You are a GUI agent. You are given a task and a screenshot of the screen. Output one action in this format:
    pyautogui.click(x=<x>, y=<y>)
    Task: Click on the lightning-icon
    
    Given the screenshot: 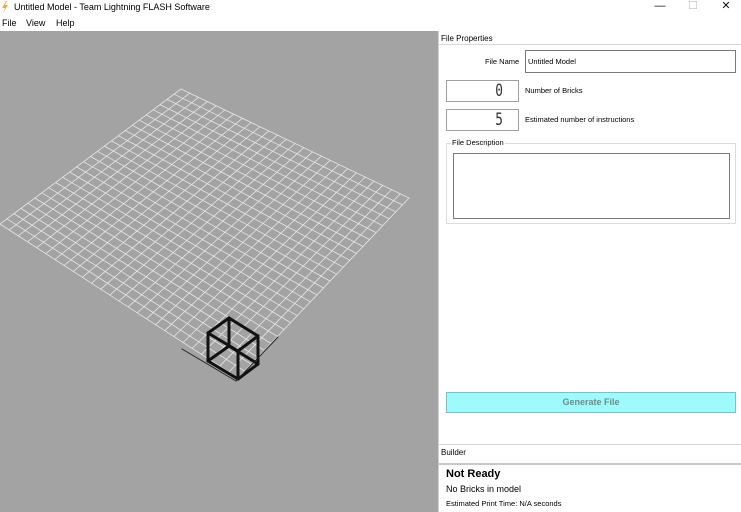 What is the action you would take?
    pyautogui.click(x=5, y=7)
    